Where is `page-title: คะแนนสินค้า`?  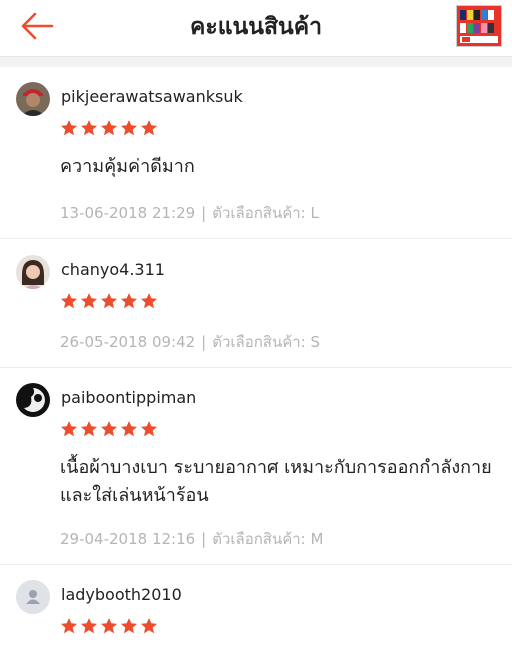
page-title: คะแนนสินค้า is located at coordinates (256, 27).